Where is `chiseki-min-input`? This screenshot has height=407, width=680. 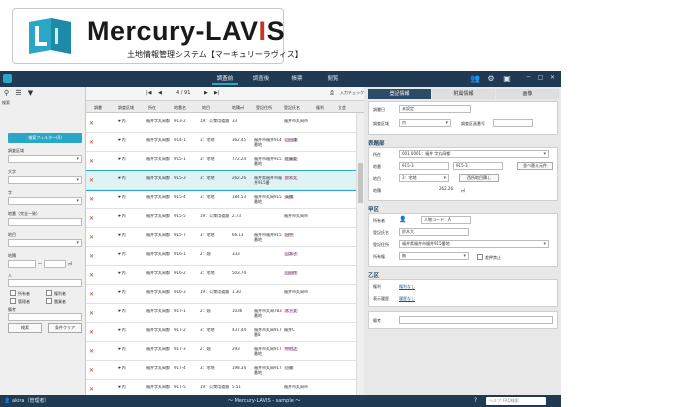 chiseki-min-input is located at coordinates (22, 264).